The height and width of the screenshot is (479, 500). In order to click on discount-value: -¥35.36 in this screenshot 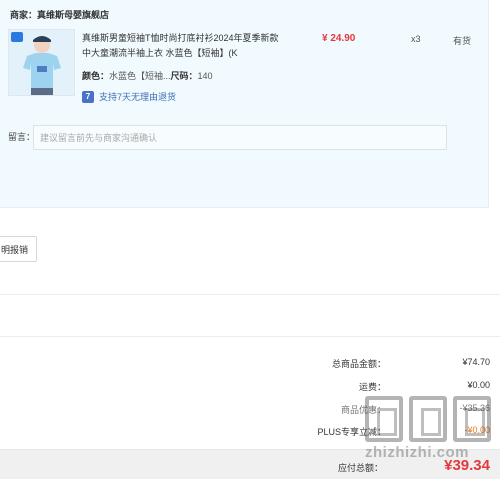, I will do `click(474, 408)`.